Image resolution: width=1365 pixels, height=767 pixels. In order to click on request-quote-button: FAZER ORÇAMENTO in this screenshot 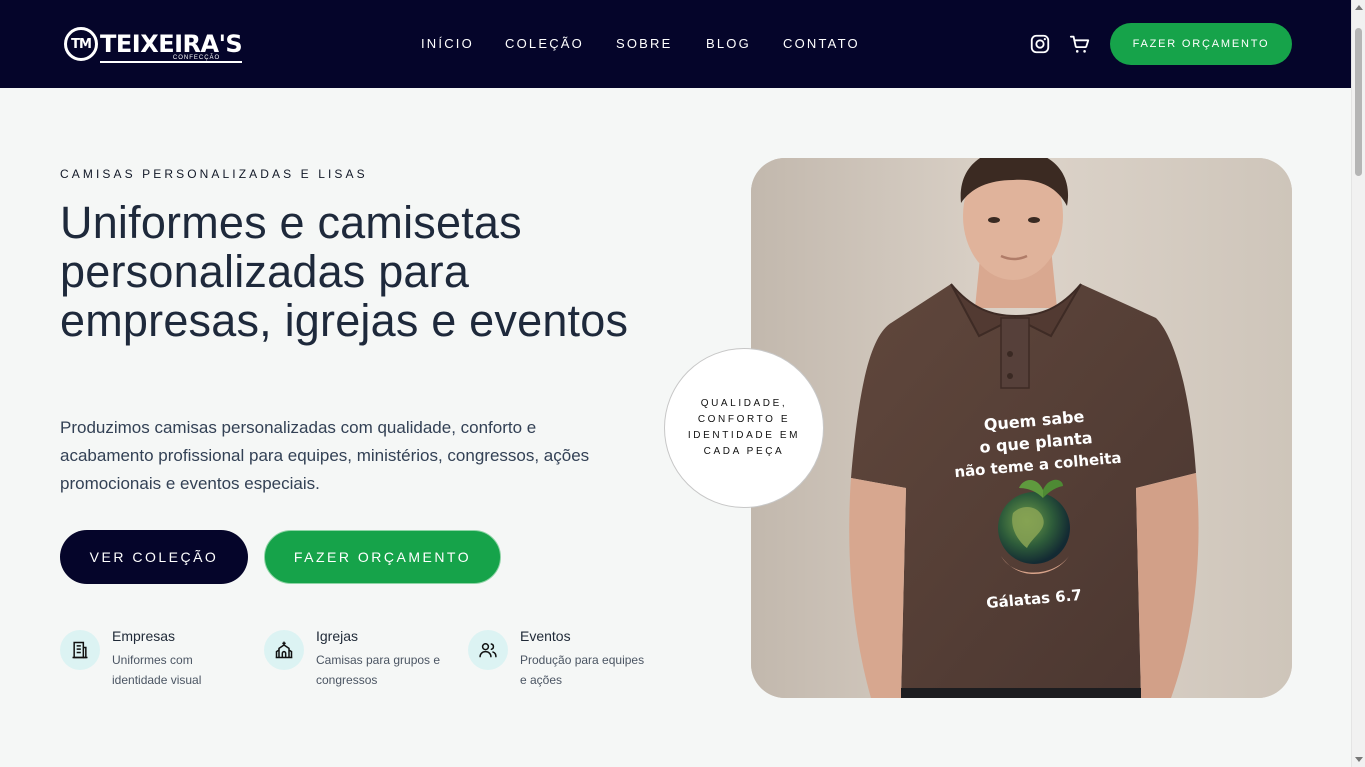, I will do `click(382, 557)`.